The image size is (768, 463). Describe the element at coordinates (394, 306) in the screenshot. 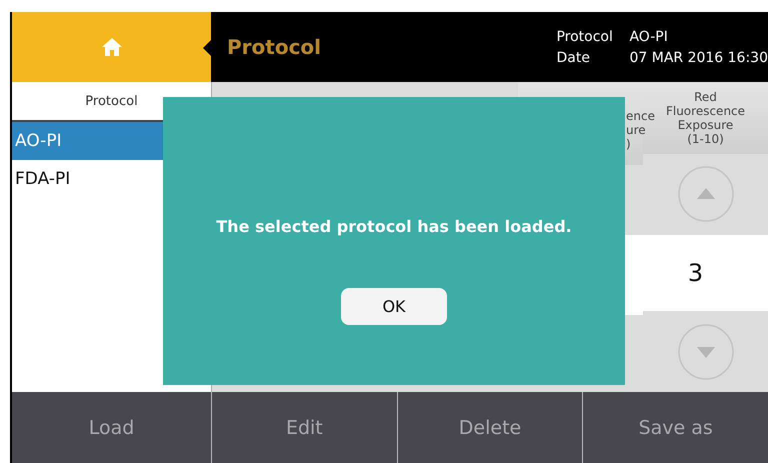

I see `ok-button: OK` at that location.